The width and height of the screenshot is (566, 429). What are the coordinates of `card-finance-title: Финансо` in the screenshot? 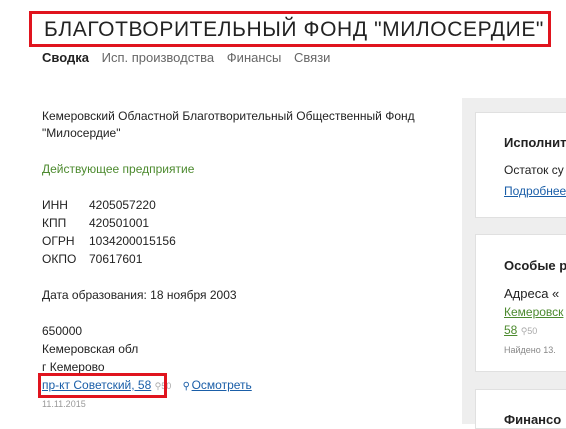 It's located at (533, 419).